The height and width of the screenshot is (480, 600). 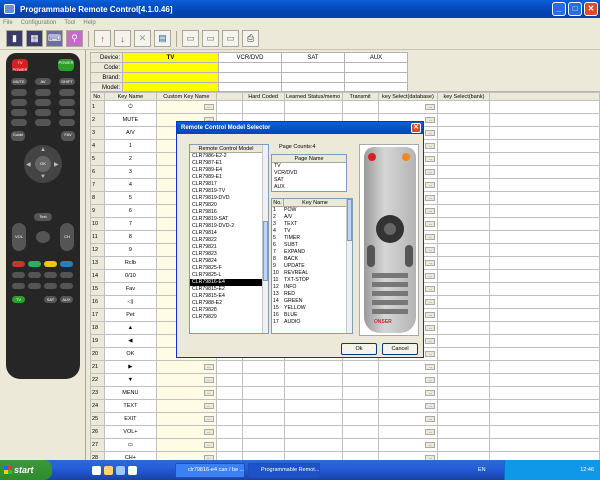 What do you see at coordinates (142, 38) in the screenshot?
I see `delete-icon: ✕` at bounding box center [142, 38].